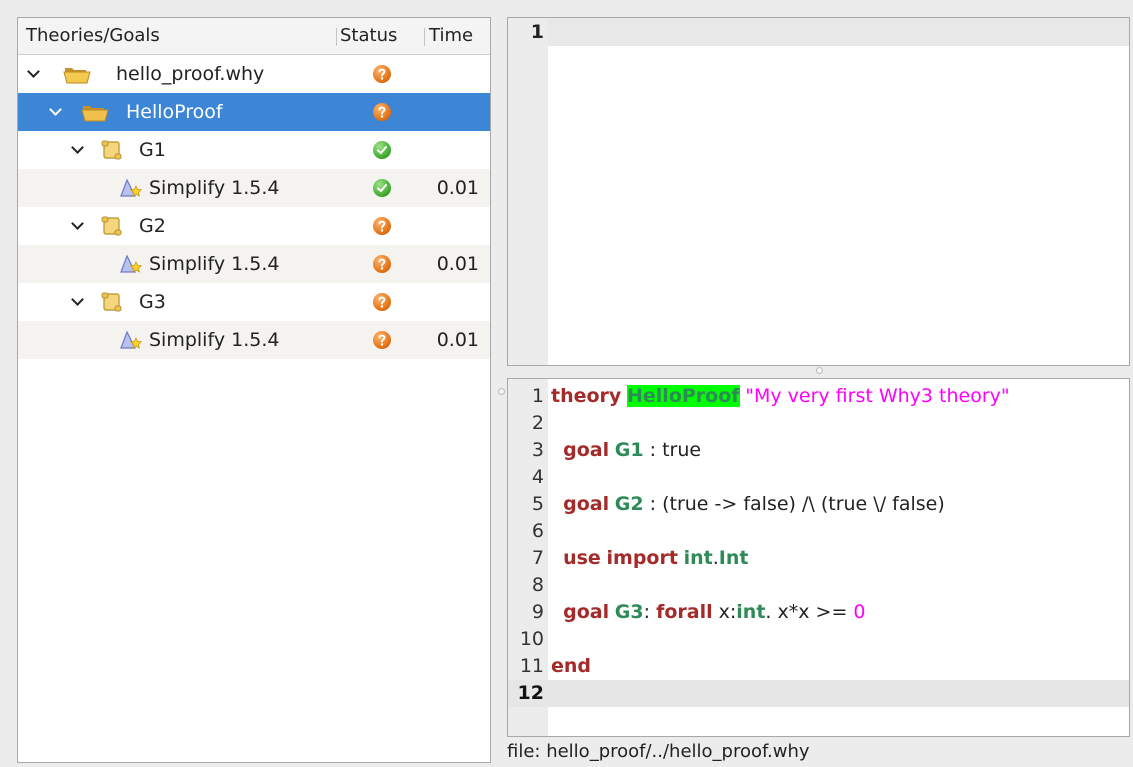  Describe the element at coordinates (818, 450) in the screenshot. I see `source-line: 3 goal G1 : true` at that location.